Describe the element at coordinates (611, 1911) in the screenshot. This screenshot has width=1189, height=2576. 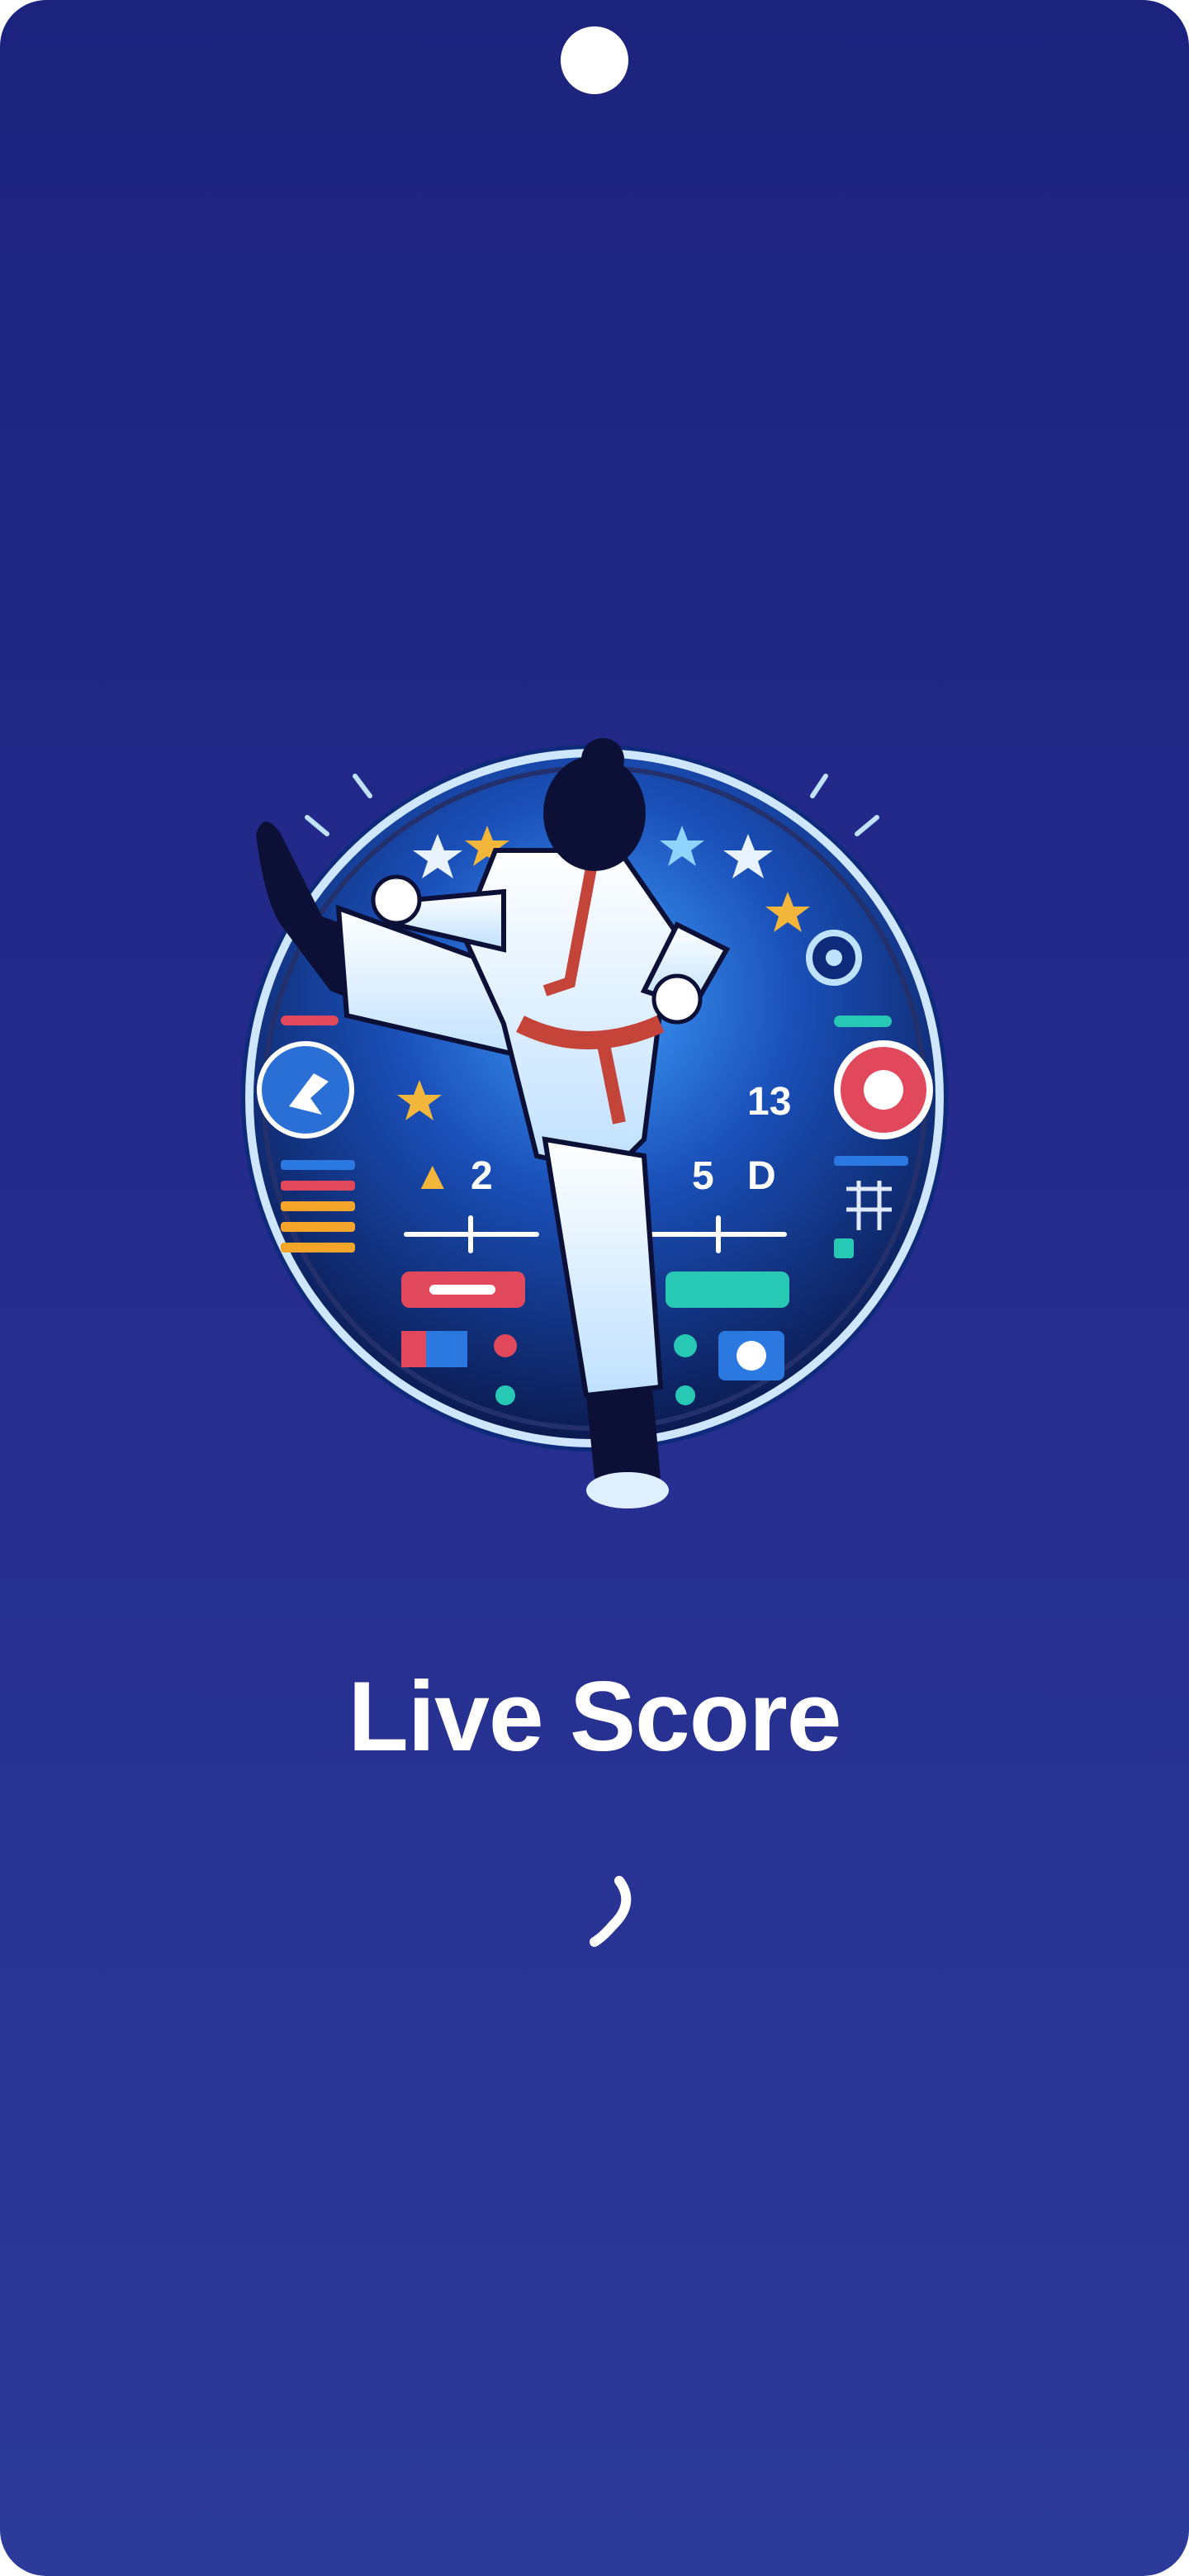
I see `loading-spinner-icon` at that location.